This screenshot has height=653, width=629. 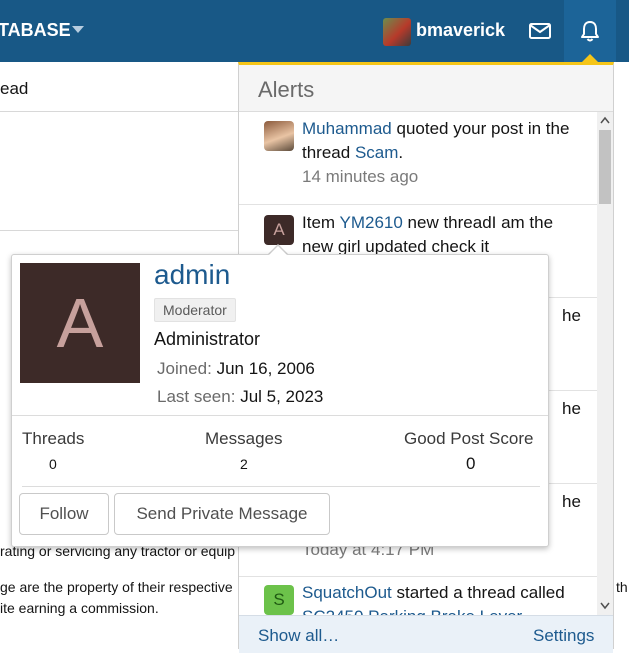 I want to click on joined-label: Joined:, so click(x=184, y=368).